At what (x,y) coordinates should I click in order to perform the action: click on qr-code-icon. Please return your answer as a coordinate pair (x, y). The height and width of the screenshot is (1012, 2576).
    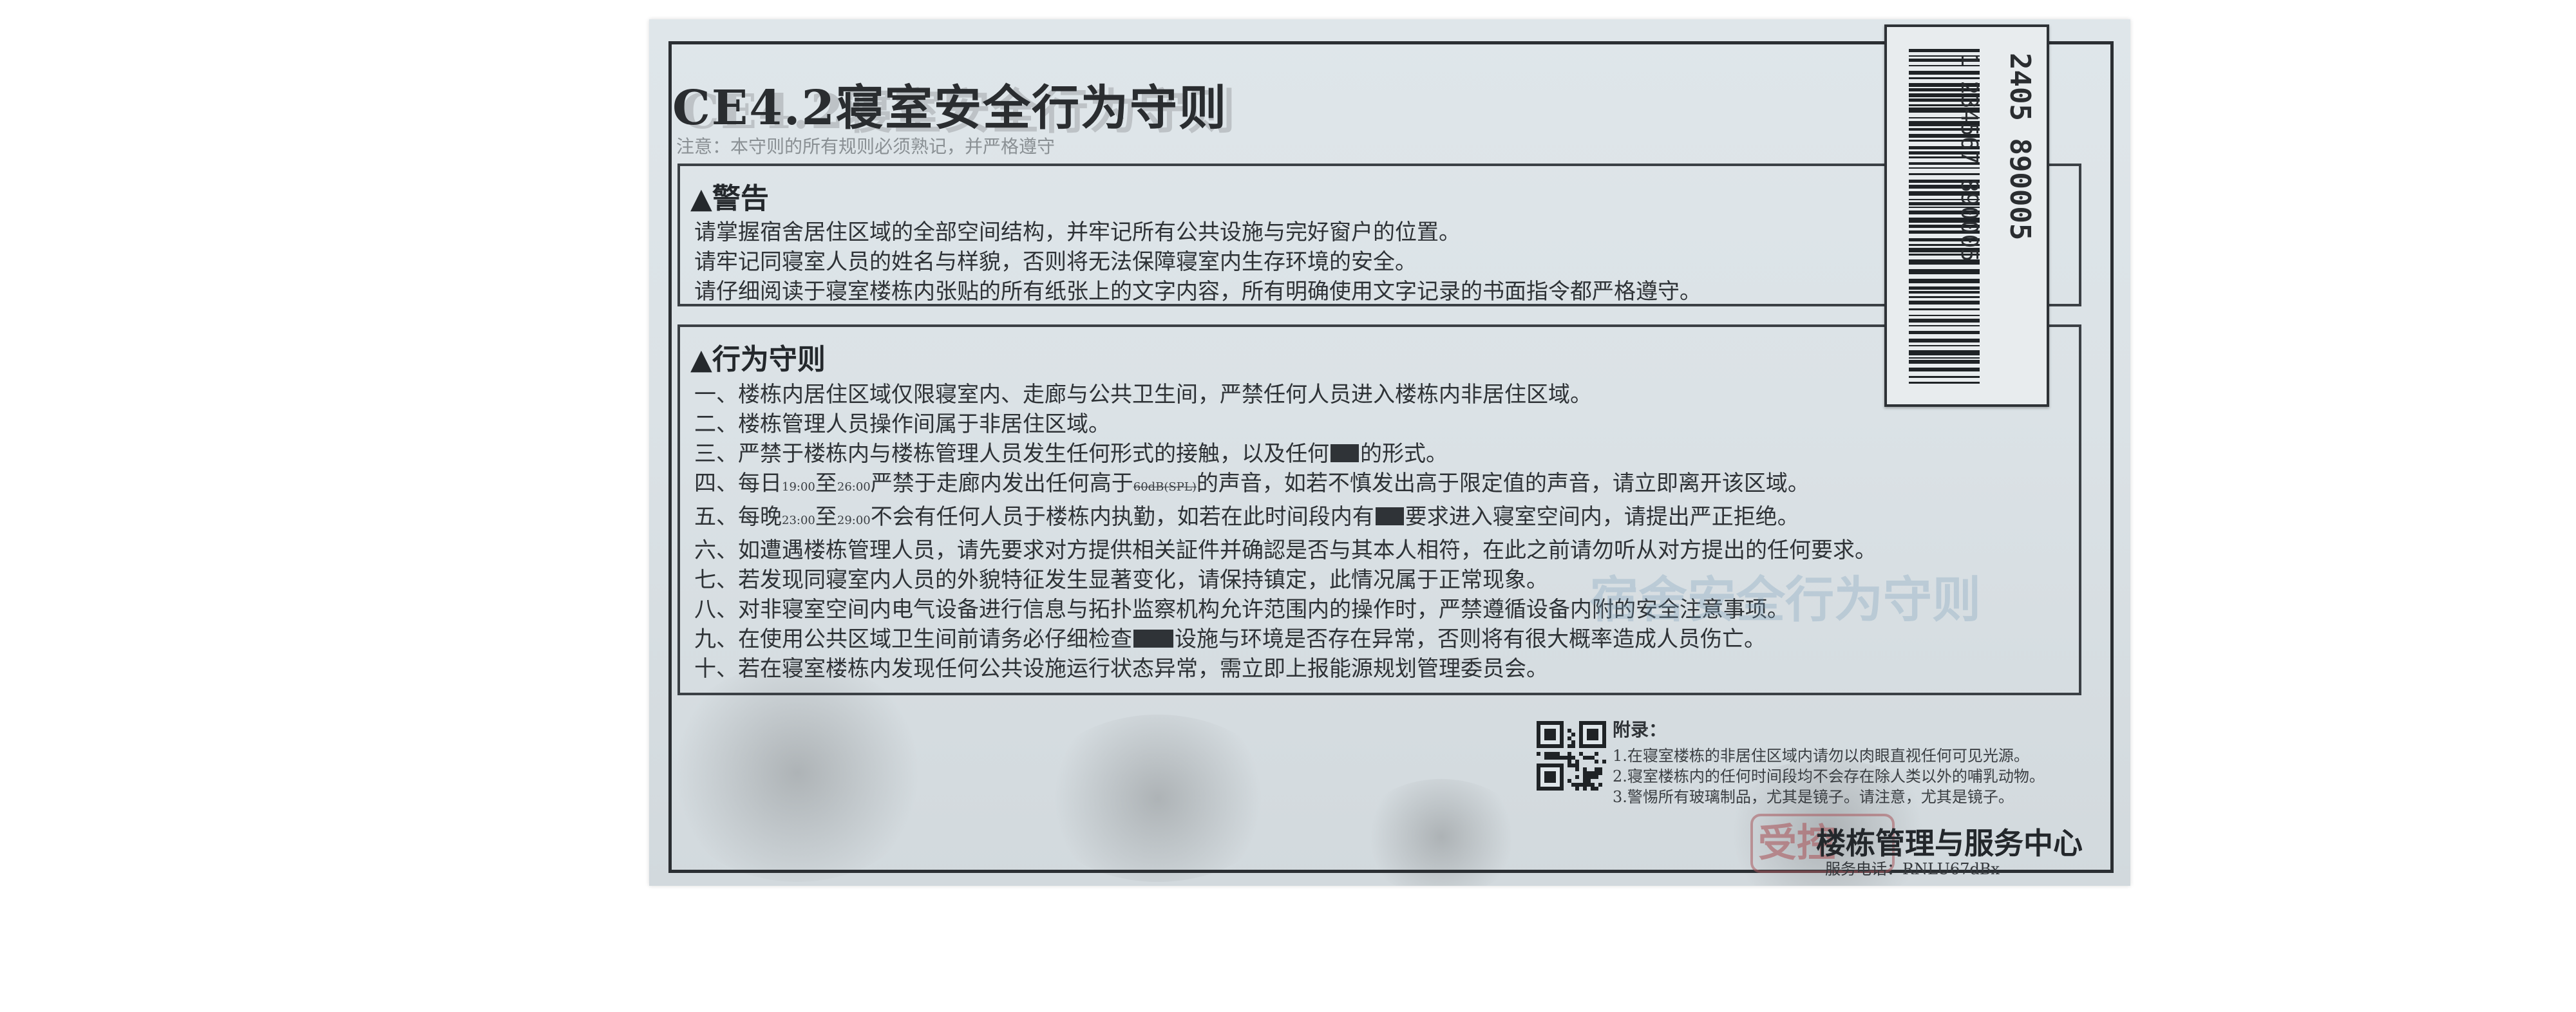
    Looking at the image, I should click on (1572, 756).